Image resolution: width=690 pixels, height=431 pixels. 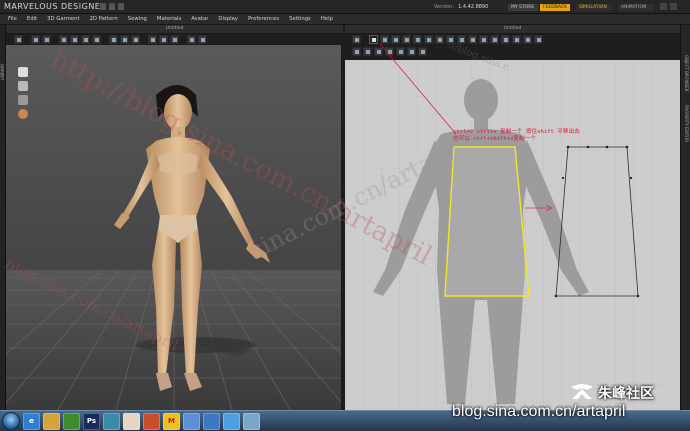 I want to click on browser-icon, so click(x=211, y=421).